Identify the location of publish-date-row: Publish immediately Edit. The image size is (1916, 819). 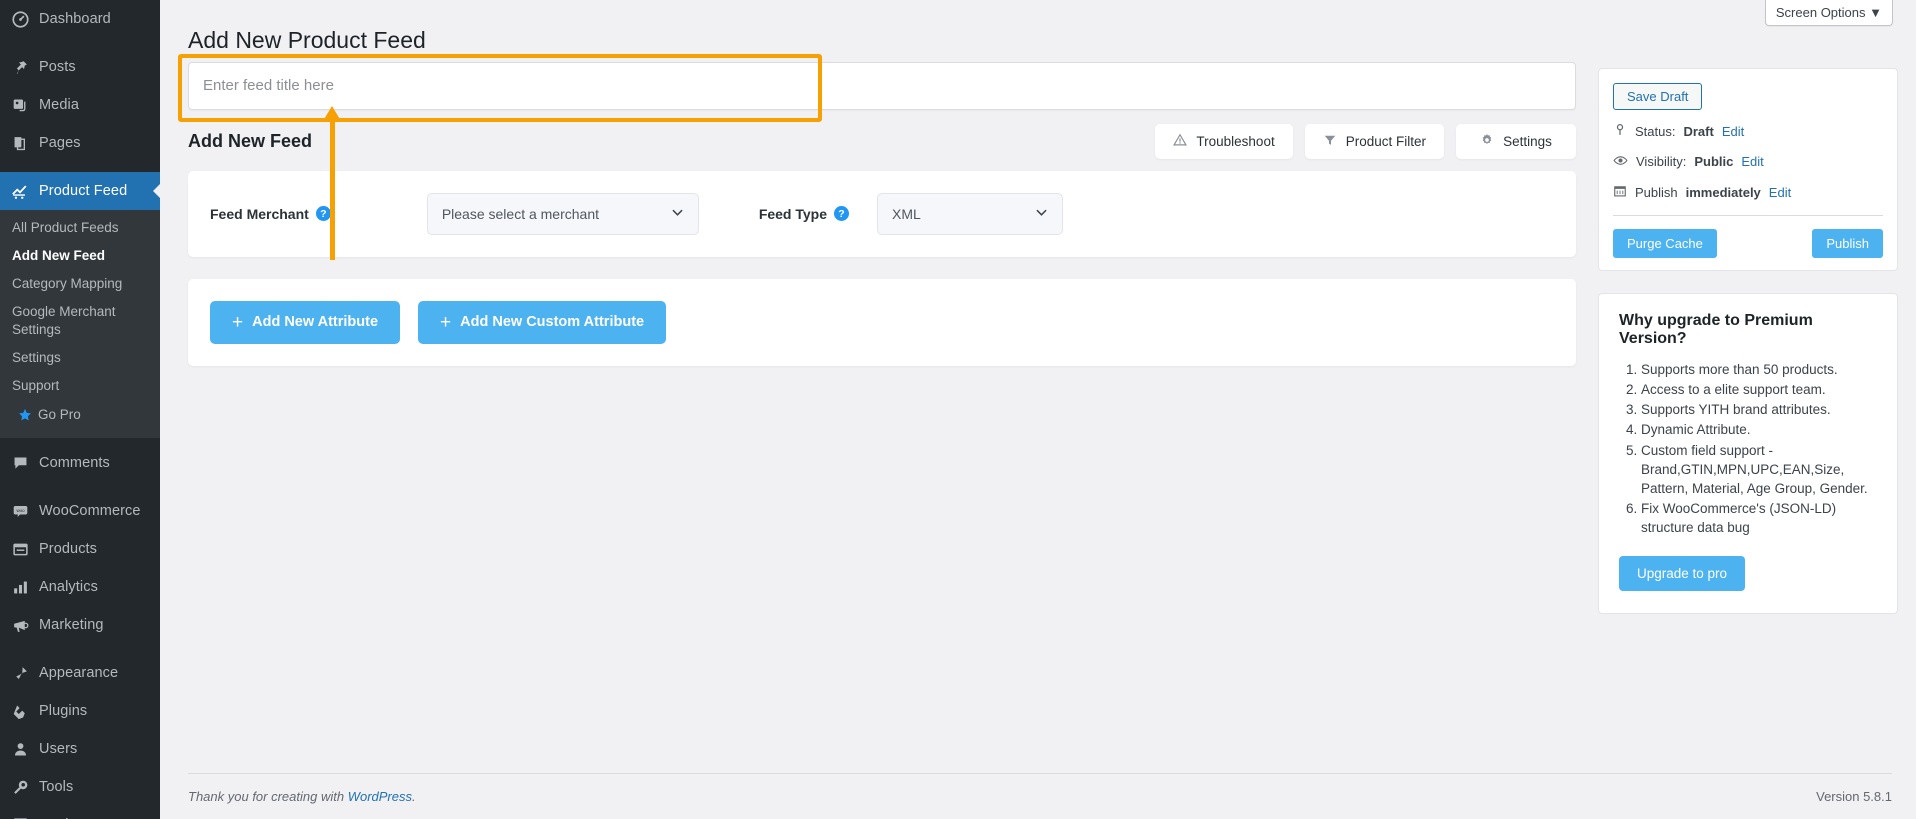
(1748, 192).